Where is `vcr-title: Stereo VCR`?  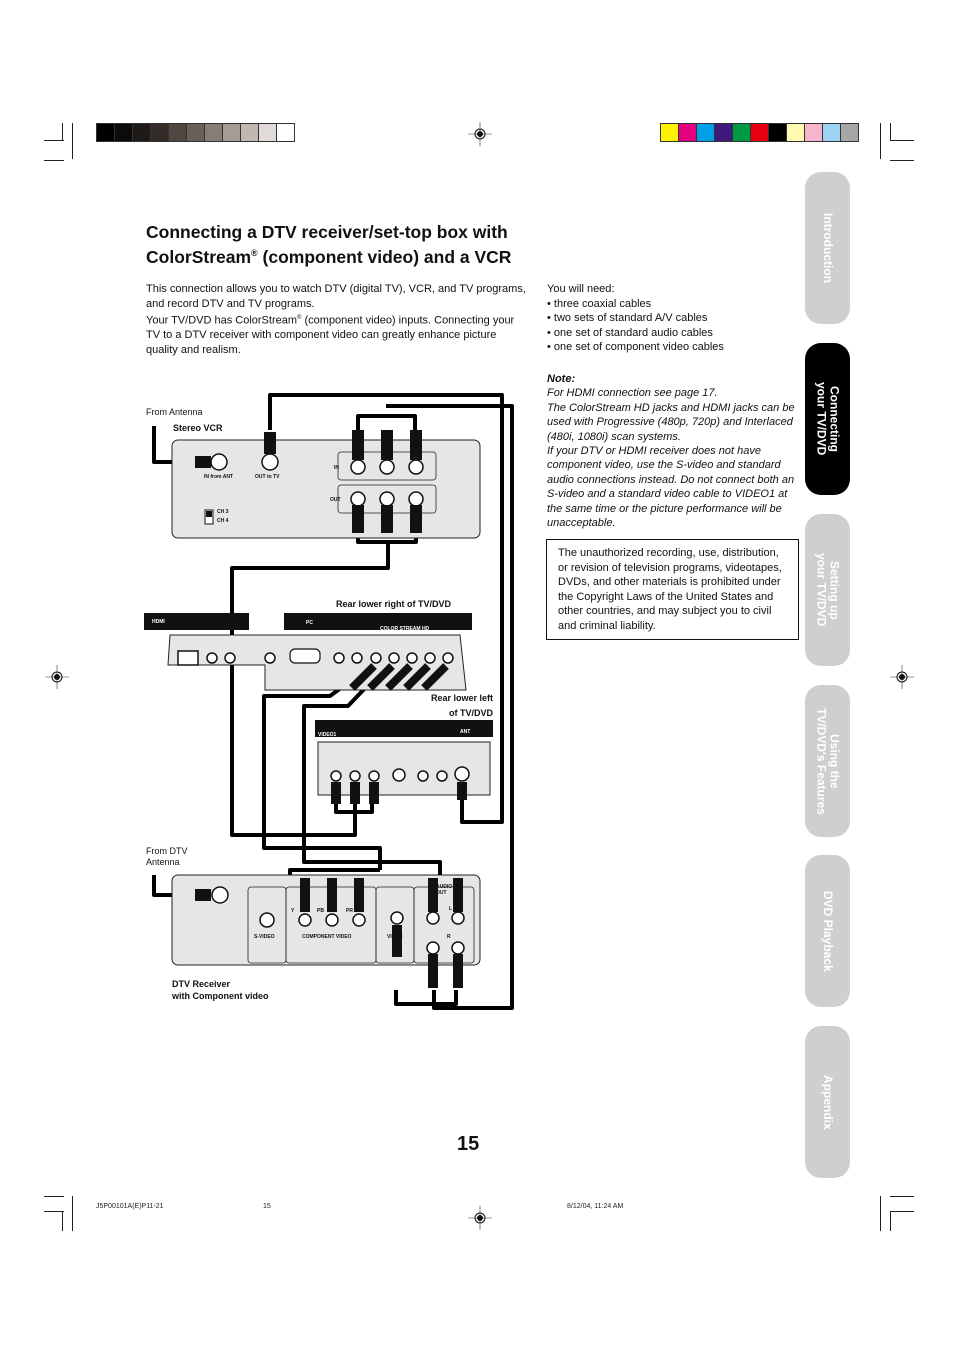 vcr-title: Stereo VCR is located at coordinates (198, 428).